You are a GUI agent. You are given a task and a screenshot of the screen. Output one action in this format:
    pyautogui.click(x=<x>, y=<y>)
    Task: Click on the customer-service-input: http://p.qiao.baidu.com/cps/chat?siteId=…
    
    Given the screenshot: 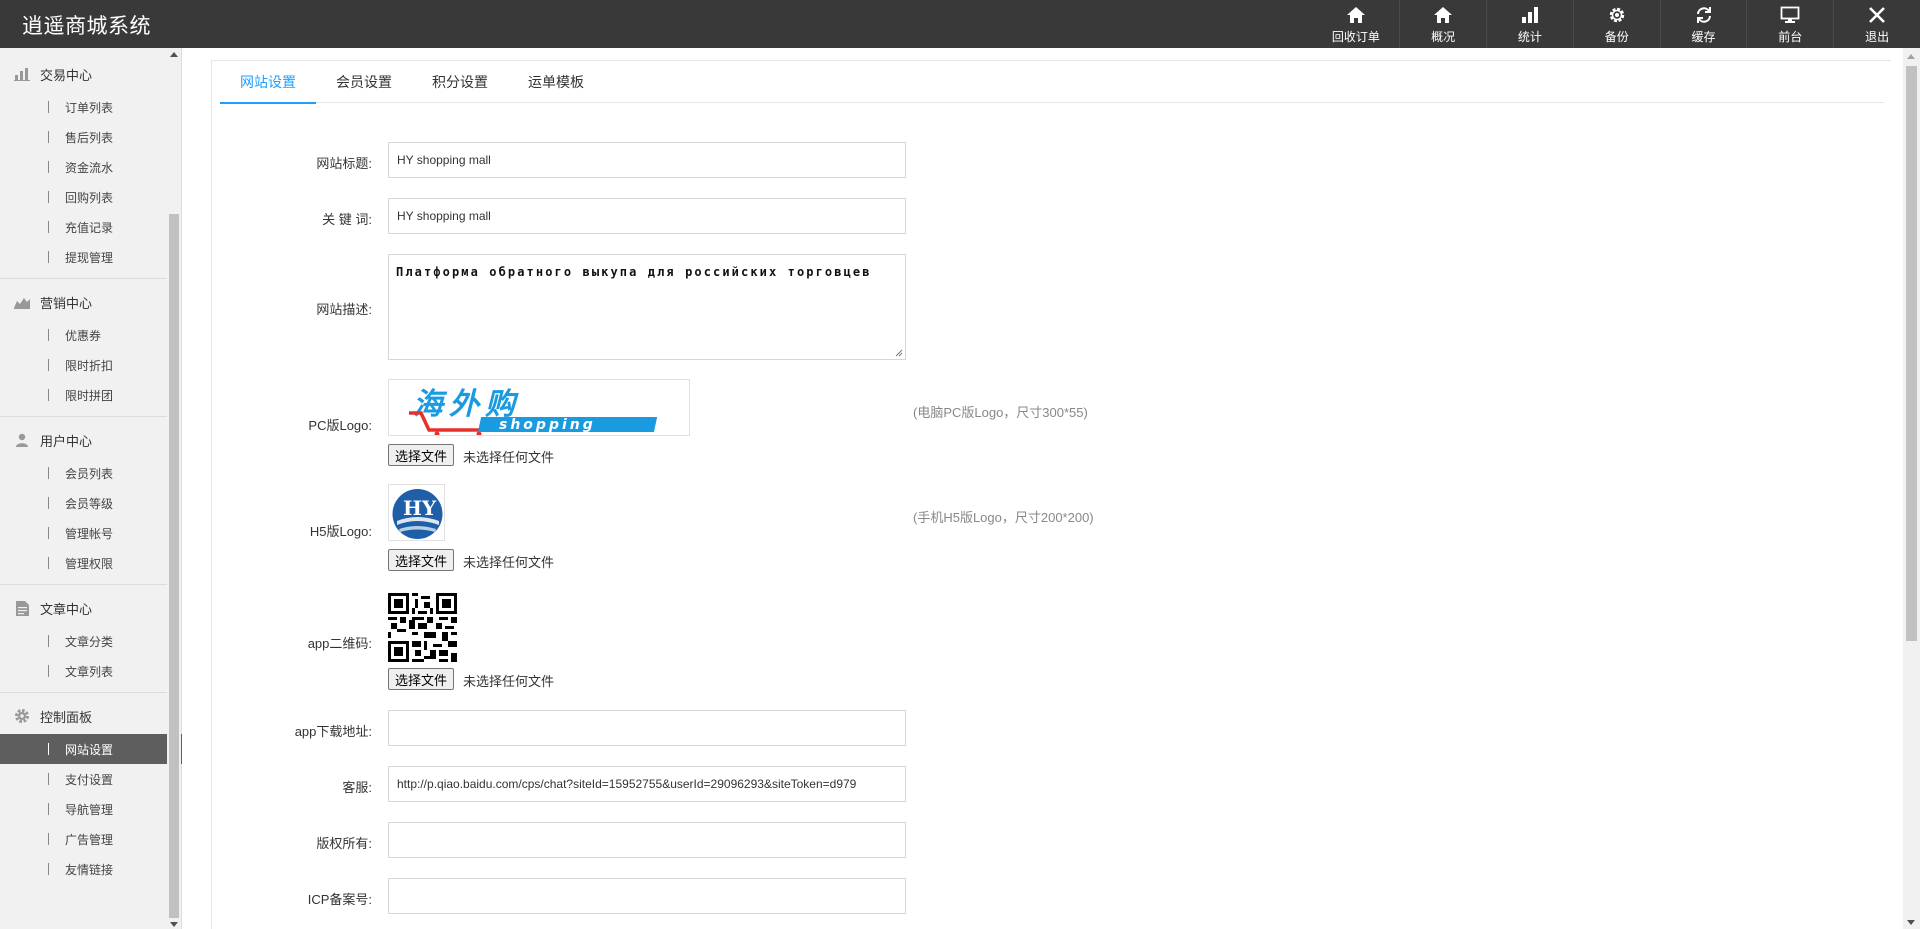 What is the action you would take?
    pyautogui.click(x=647, y=784)
    